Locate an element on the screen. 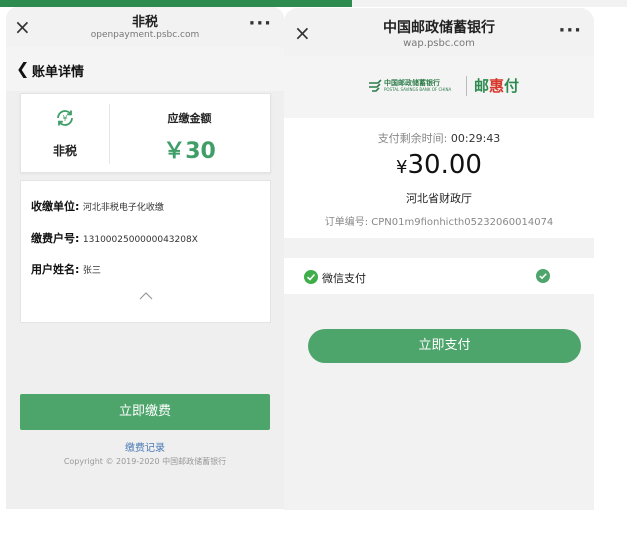 This screenshot has width=627, height=534. payment-records-link: 缴费记录 is located at coordinates (145, 446).